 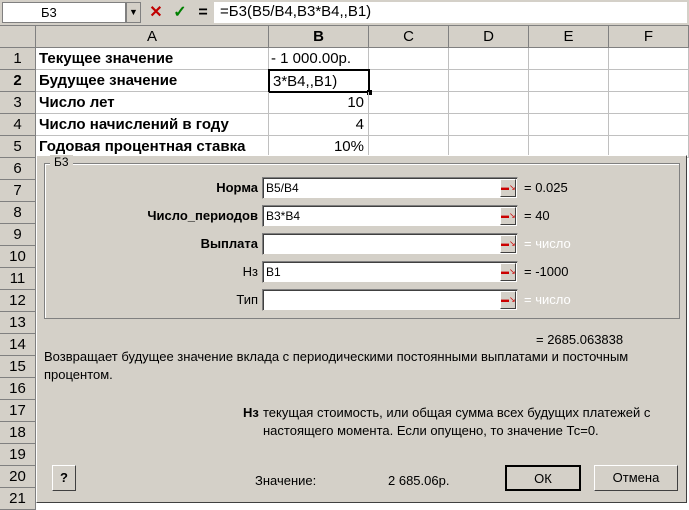 What do you see at coordinates (18, 301) in the screenshot?
I see `row-header: 12` at bounding box center [18, 301].